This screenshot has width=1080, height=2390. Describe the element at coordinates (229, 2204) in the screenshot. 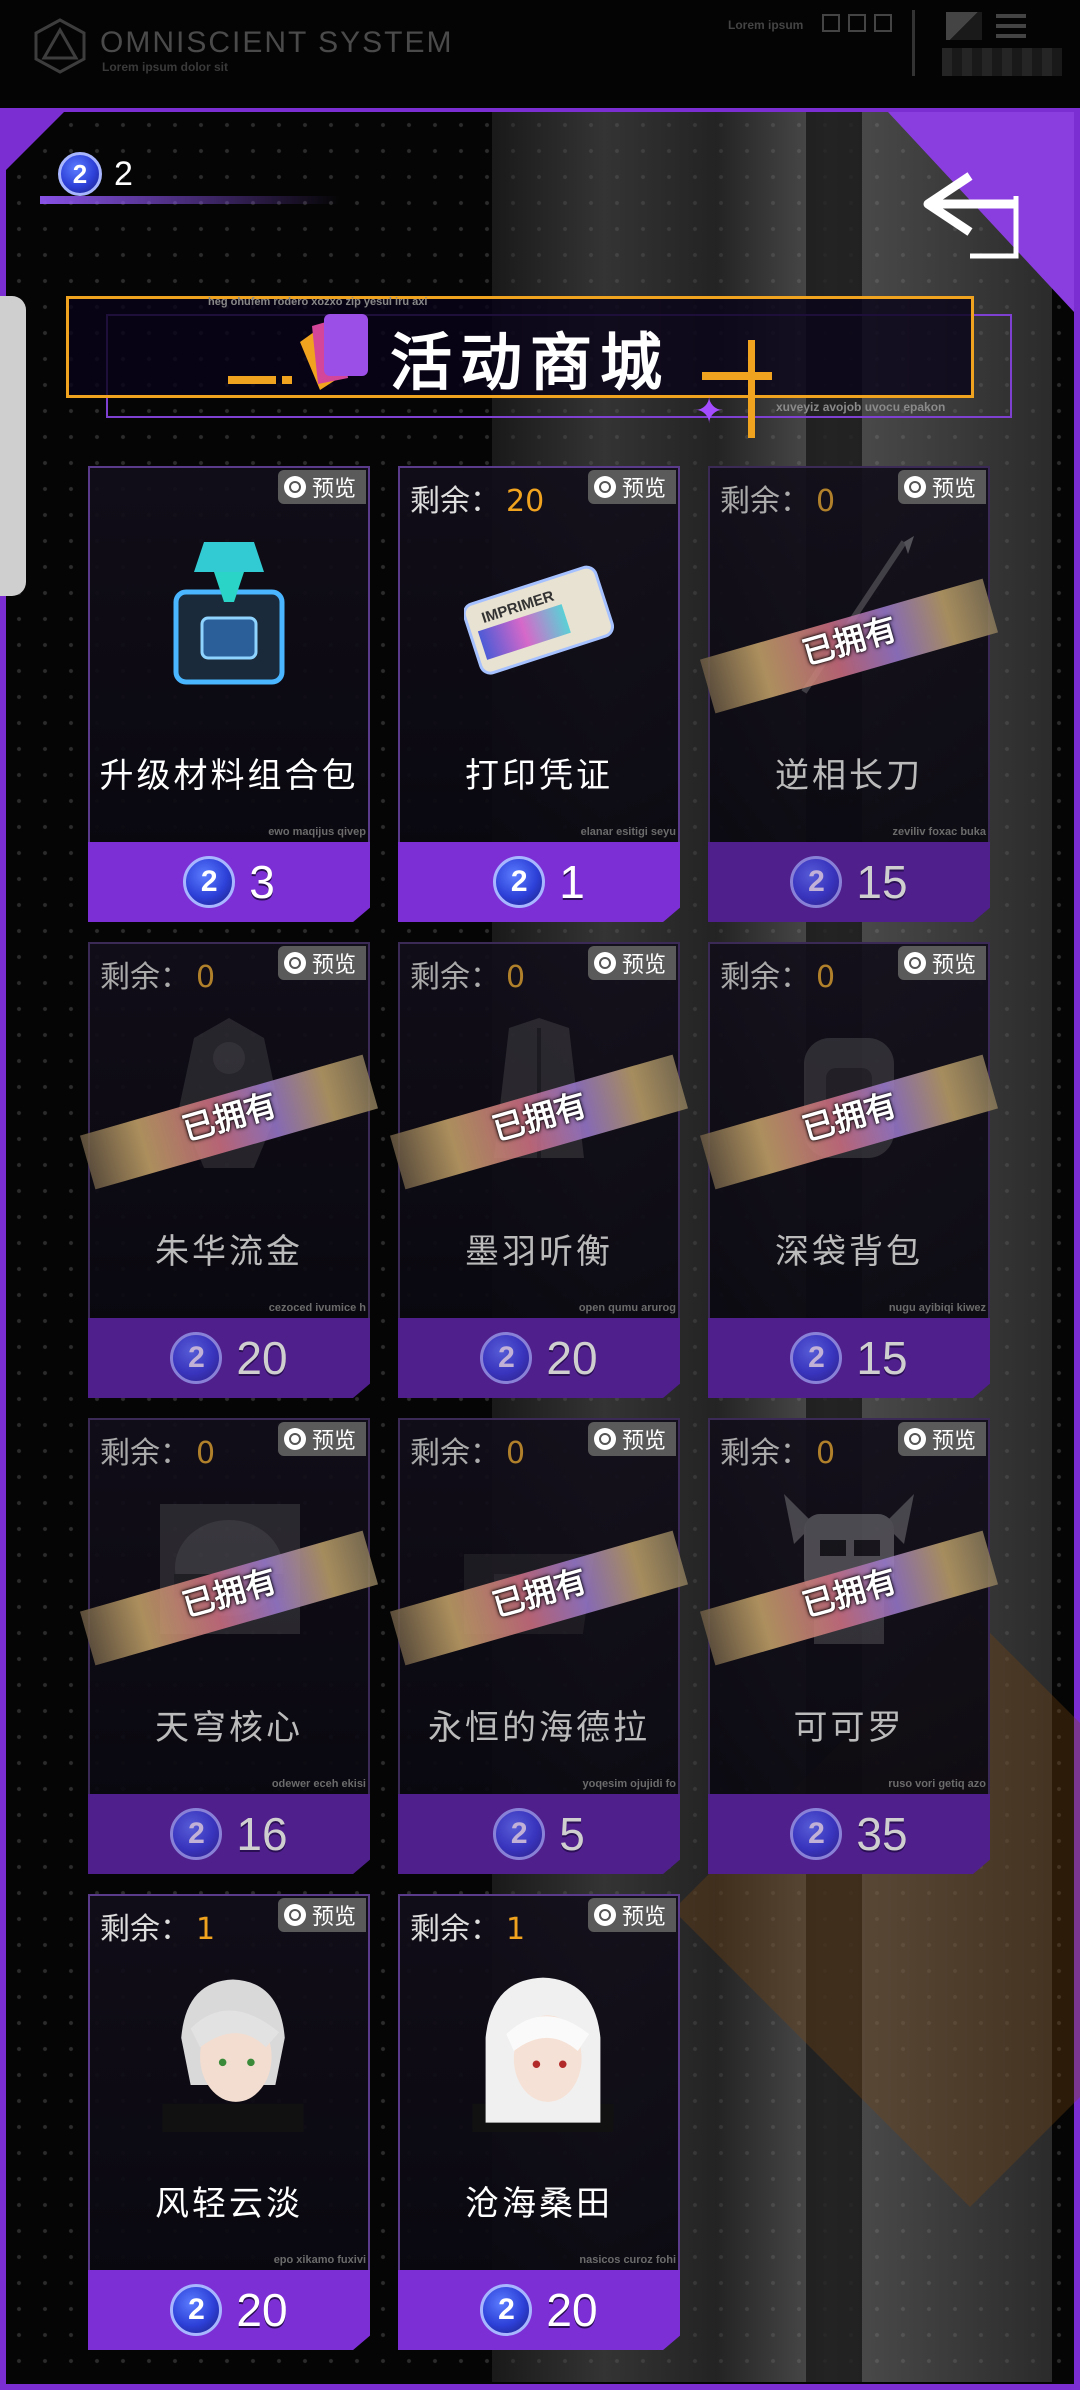

I see `item-name: 风轻云淡` at that location.